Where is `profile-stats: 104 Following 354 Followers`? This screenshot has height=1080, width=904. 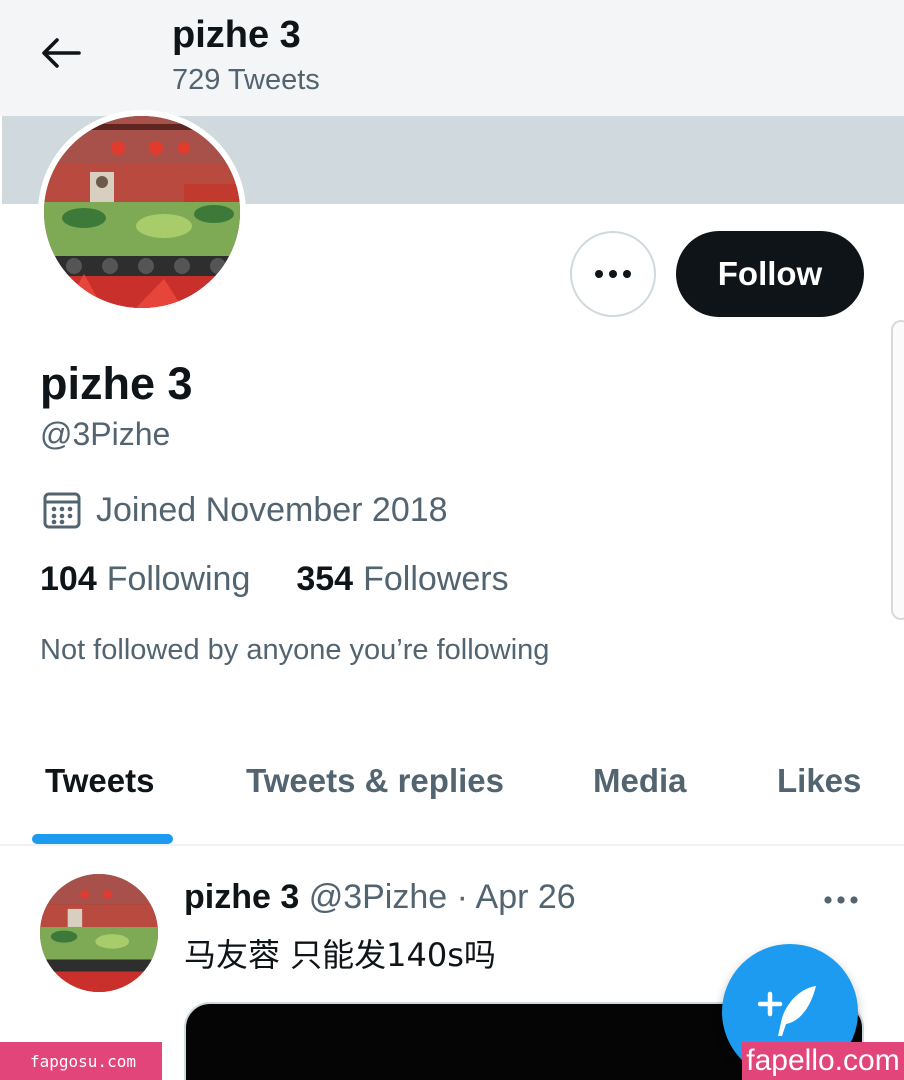 profile-stats: 104 Following 354 Followers is located at coordinates (274, 579).